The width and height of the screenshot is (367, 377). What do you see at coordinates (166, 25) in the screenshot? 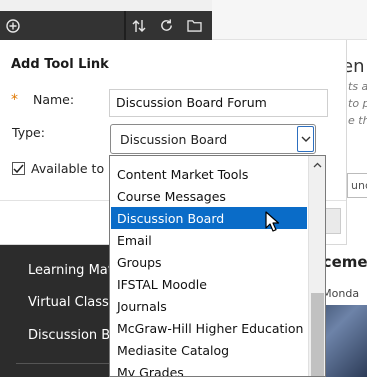
I see `refresh-icon` at bounding box center [166, 25].